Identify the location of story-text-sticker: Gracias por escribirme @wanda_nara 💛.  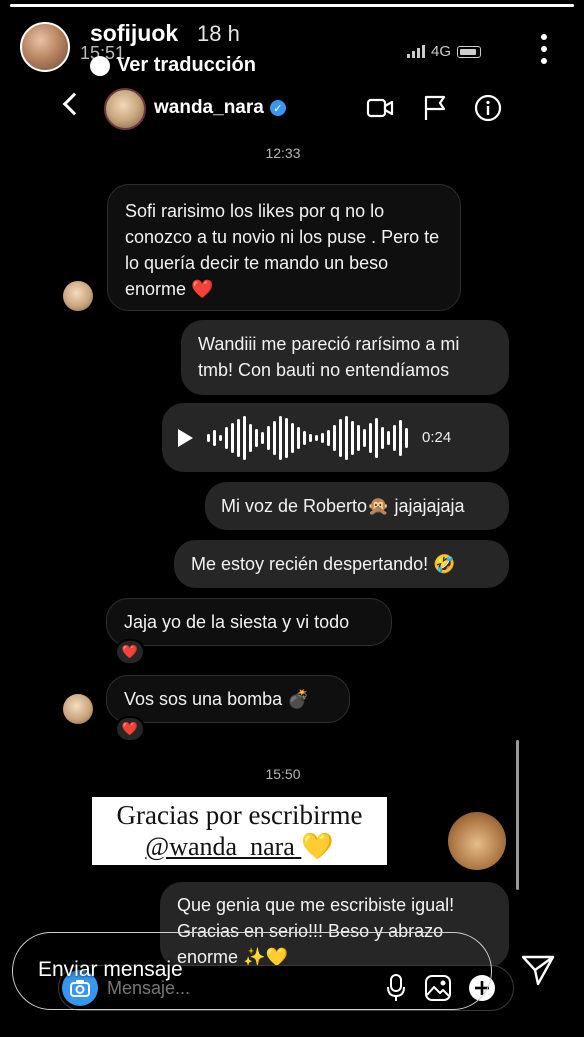
(239, 831).